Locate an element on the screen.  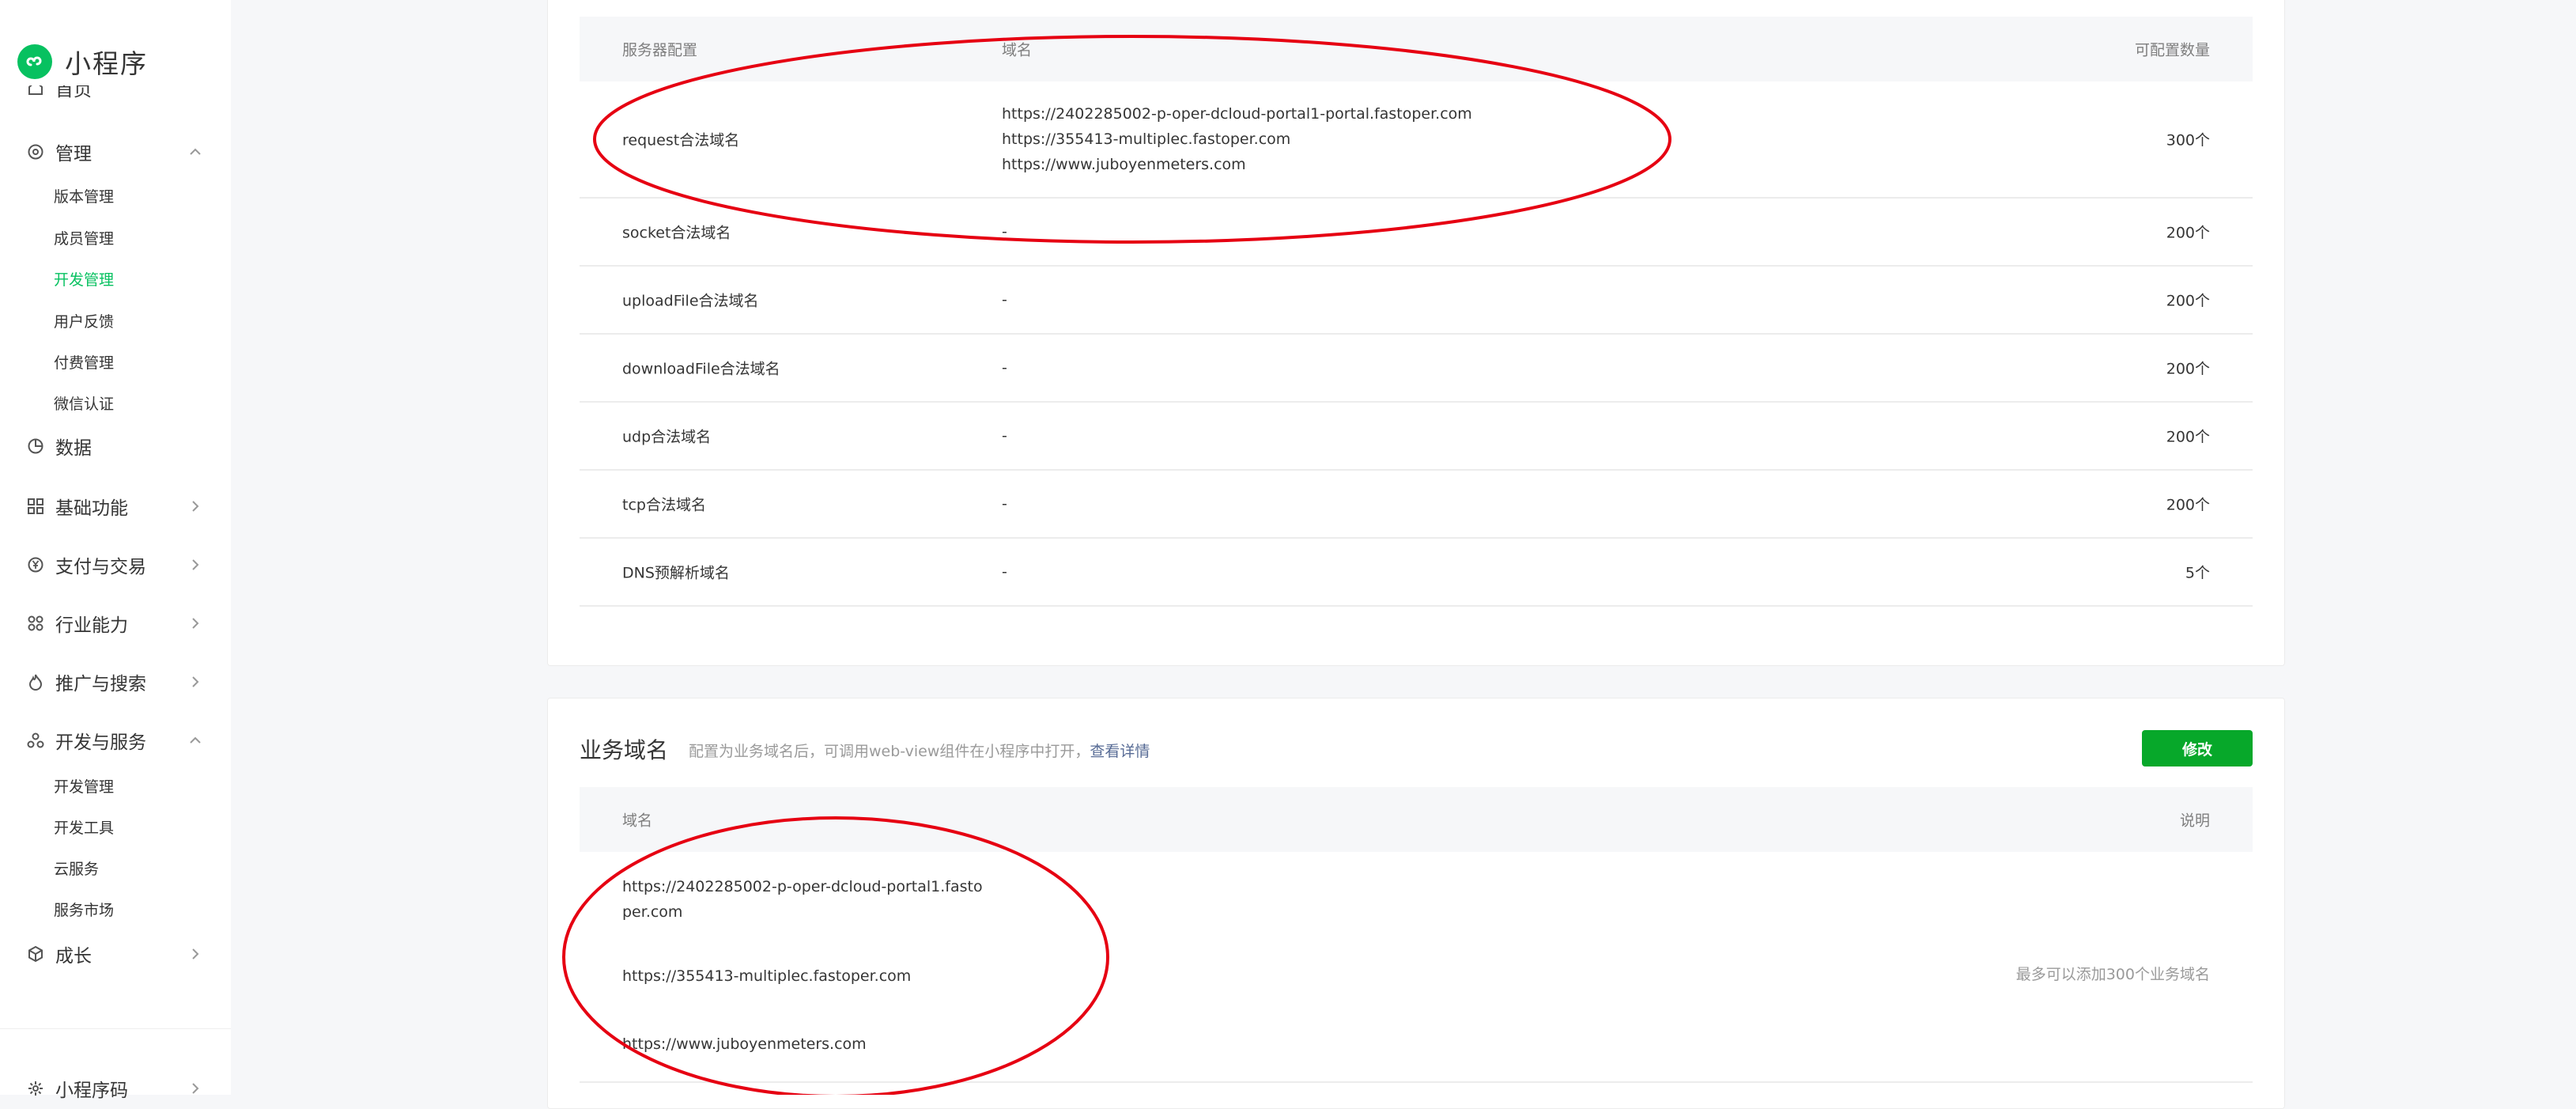
header-quota: 可配置数量 is located at coordinates (2172, 50).